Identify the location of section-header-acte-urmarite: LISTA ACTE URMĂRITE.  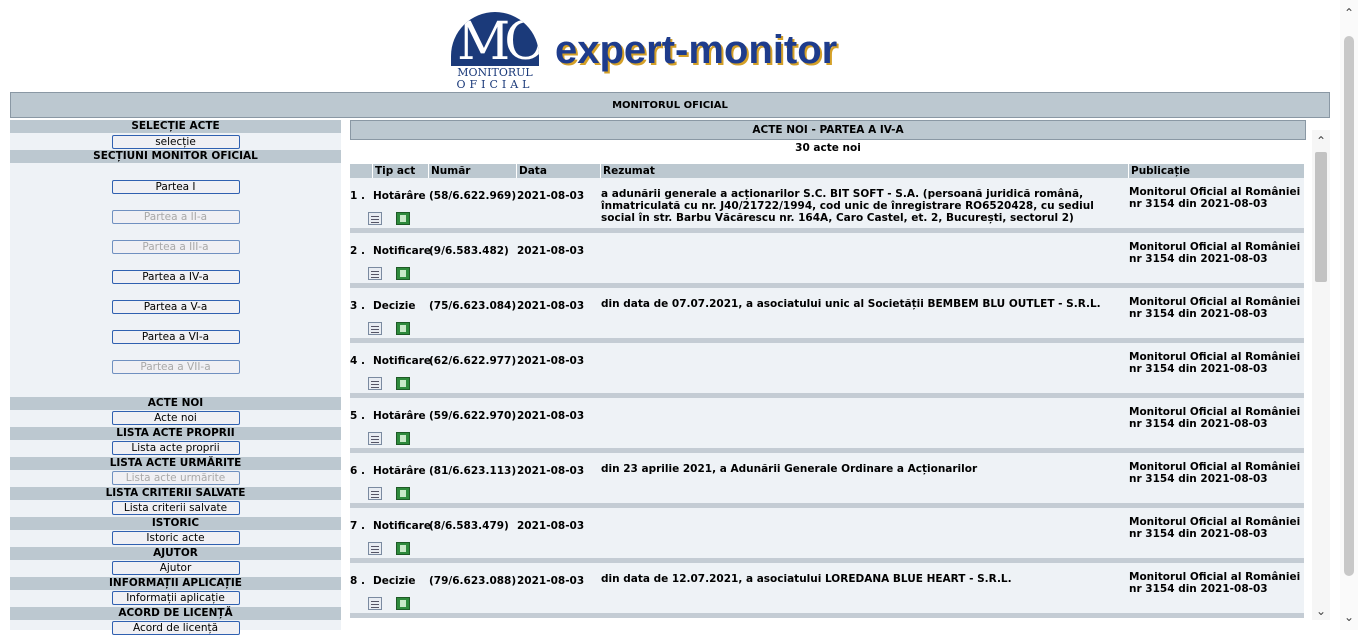
(175, 463).